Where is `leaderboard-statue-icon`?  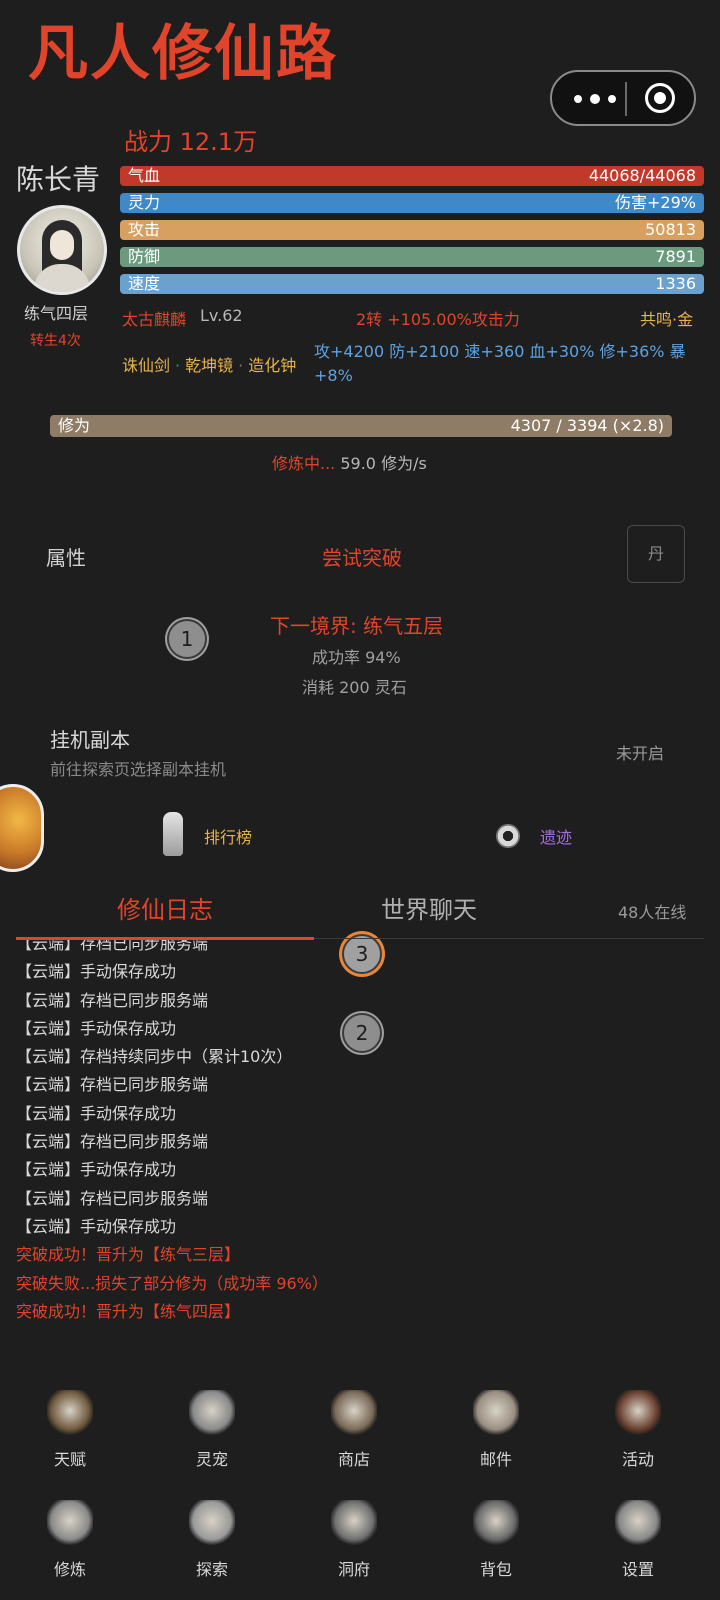 leaderboard-statue-icon is located at coordinates (173, 834).